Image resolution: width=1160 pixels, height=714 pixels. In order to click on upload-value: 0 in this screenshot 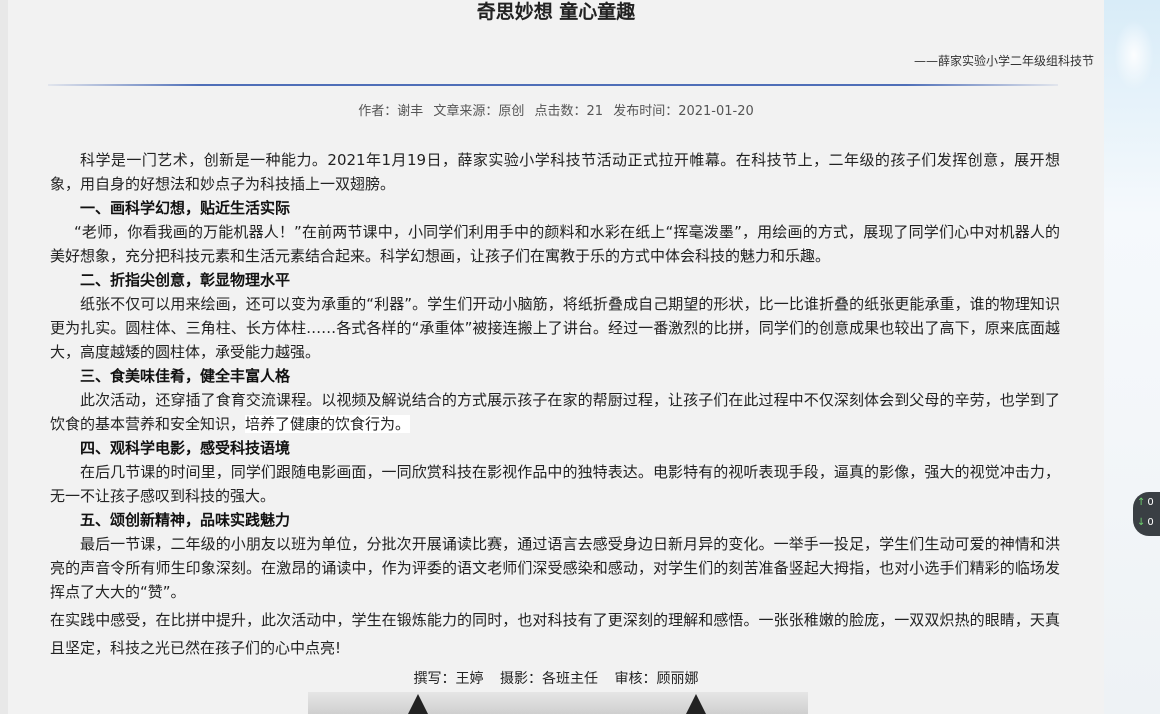, I will do `click(1150, 502)`.